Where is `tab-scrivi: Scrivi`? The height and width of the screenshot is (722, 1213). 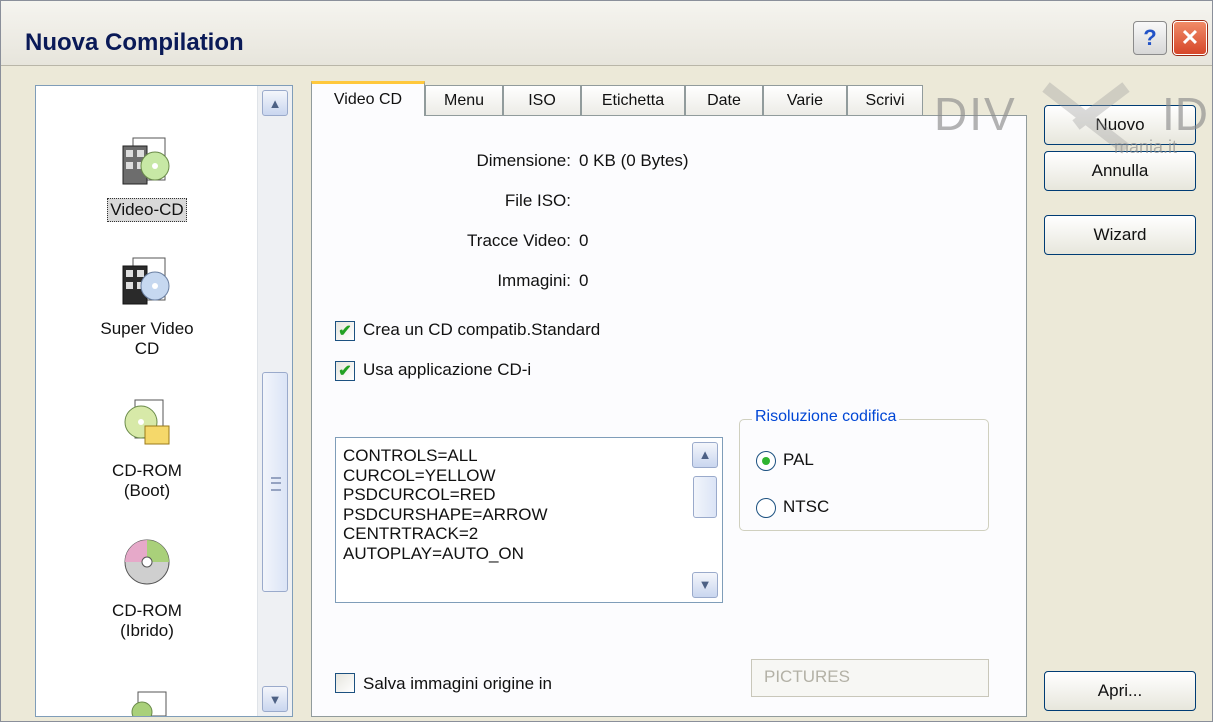 tab-scrivi: Scrivi is located at coordinates (885, 100).